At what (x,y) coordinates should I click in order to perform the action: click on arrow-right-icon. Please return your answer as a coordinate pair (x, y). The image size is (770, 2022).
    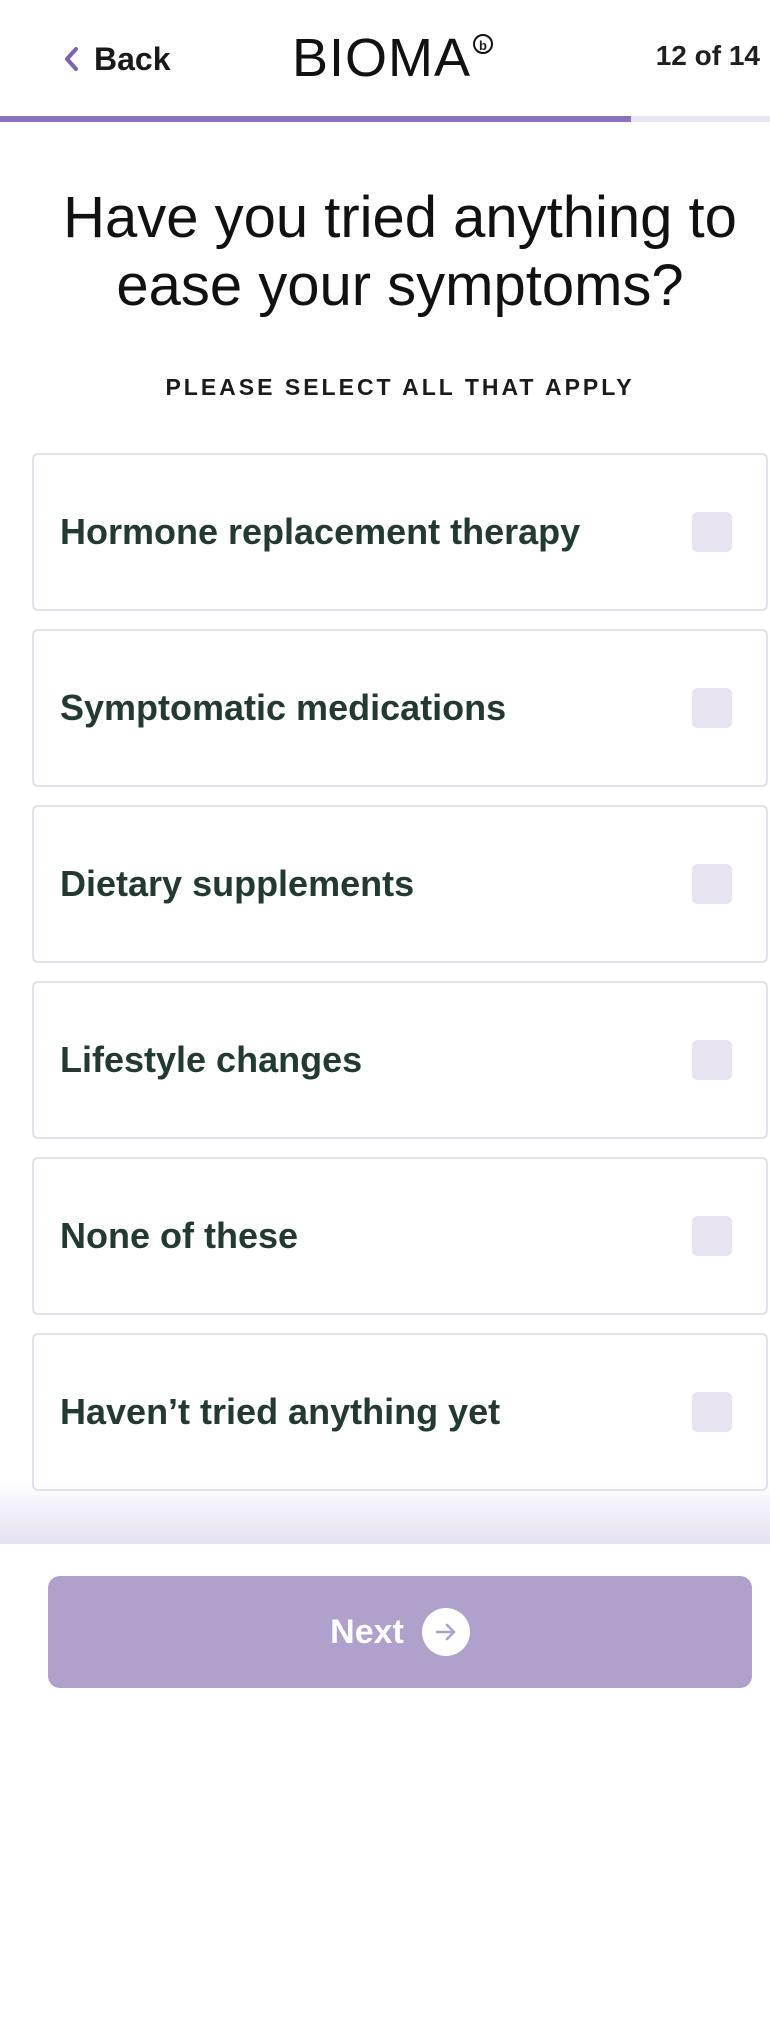
    Looking at the image, I should click on (445, 1632).